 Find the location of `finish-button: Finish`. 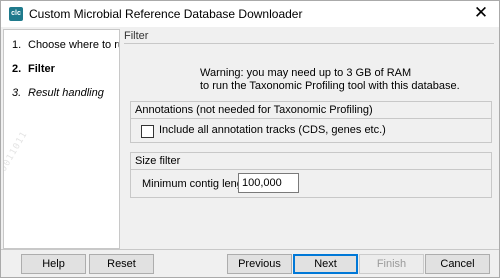

finish-button: Finish is located at coordinates (391, 264).